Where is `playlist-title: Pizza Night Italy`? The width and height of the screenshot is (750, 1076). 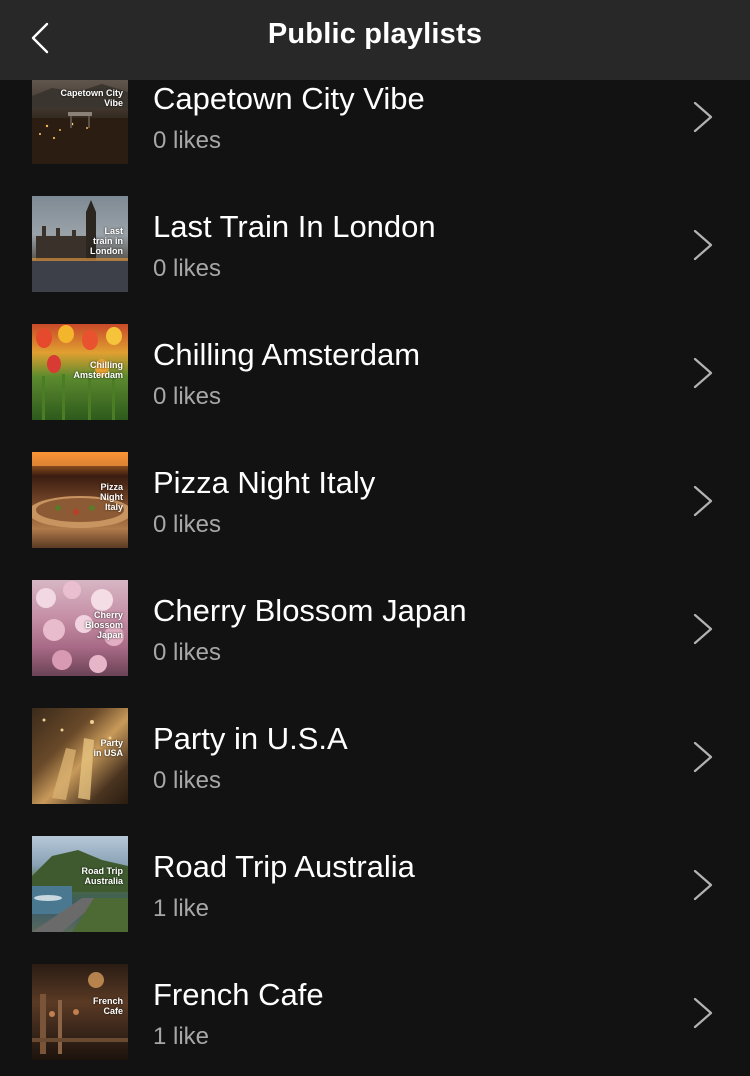
playlist-title: Pizza Night Italy is located at coordinates (264, 482).